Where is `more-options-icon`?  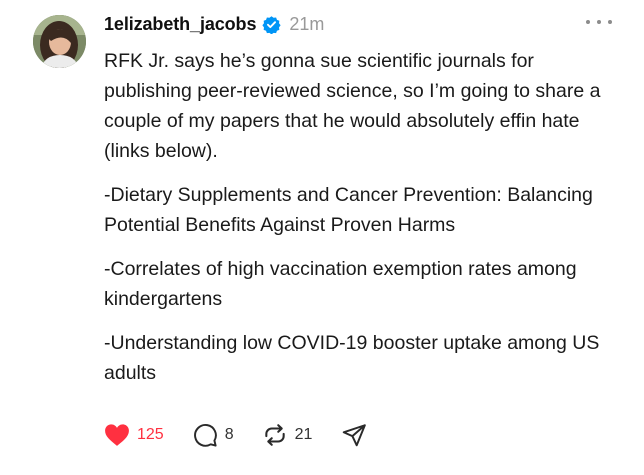 more-options-icon is located at coordinates (599, 22).